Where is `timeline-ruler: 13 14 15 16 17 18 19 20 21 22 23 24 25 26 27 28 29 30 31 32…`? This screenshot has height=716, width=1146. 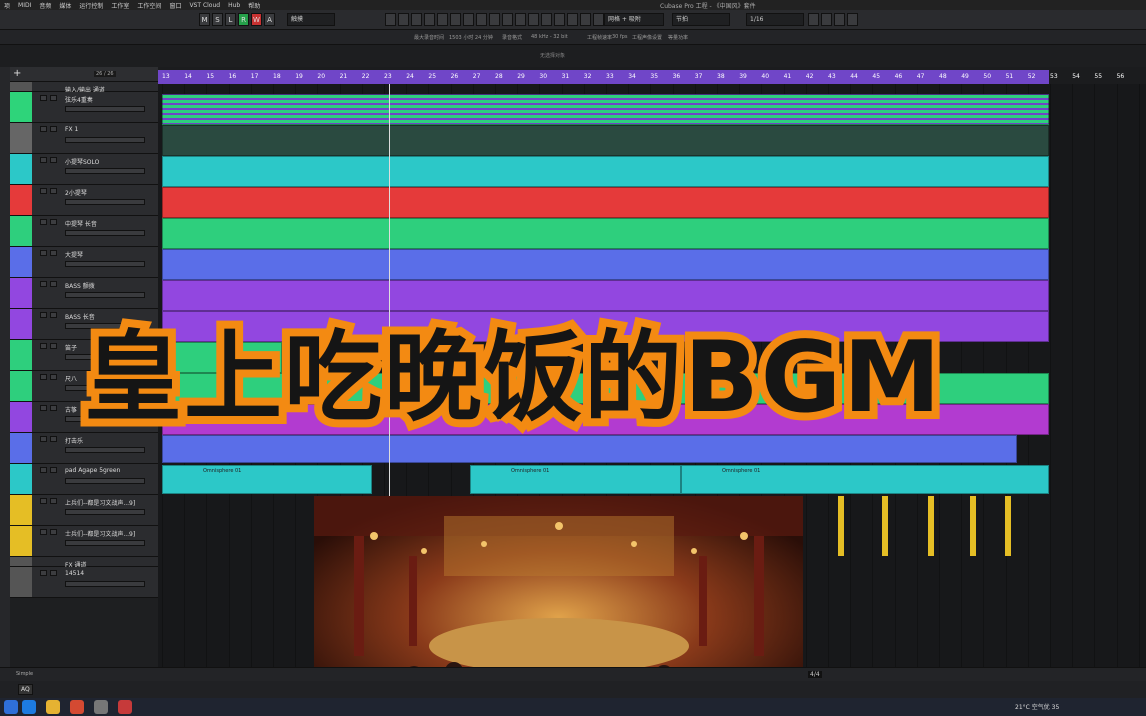 timeline-ruler: 13 14 15 16 17 18 19 20 21 22 23 24 25 26 27 28 29 30 31 32… is located at coordinates (652, 77).